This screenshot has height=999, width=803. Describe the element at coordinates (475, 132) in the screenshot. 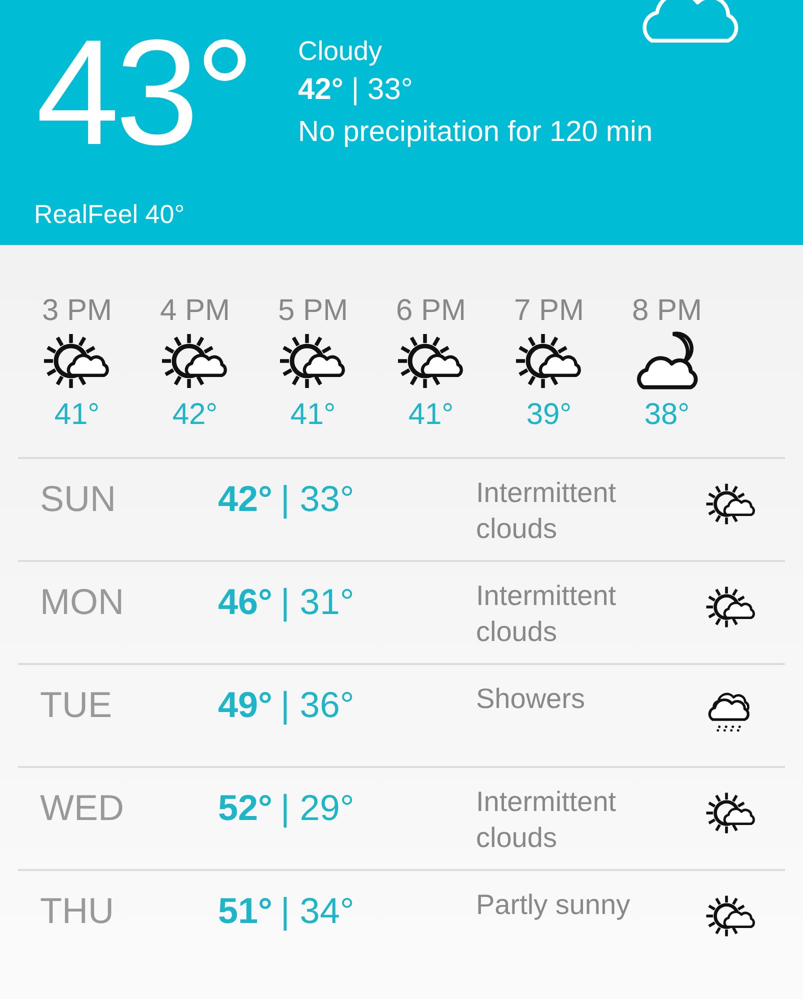

I see `precipitation-text: No precipitation for 120 min` at that location.